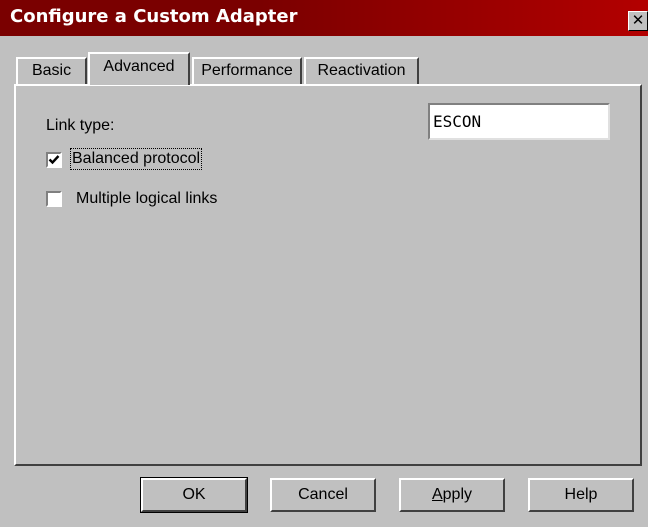 The height and width of the screenshot is (527, 648). I want to click on checkmark-icon, so click(54, 160).